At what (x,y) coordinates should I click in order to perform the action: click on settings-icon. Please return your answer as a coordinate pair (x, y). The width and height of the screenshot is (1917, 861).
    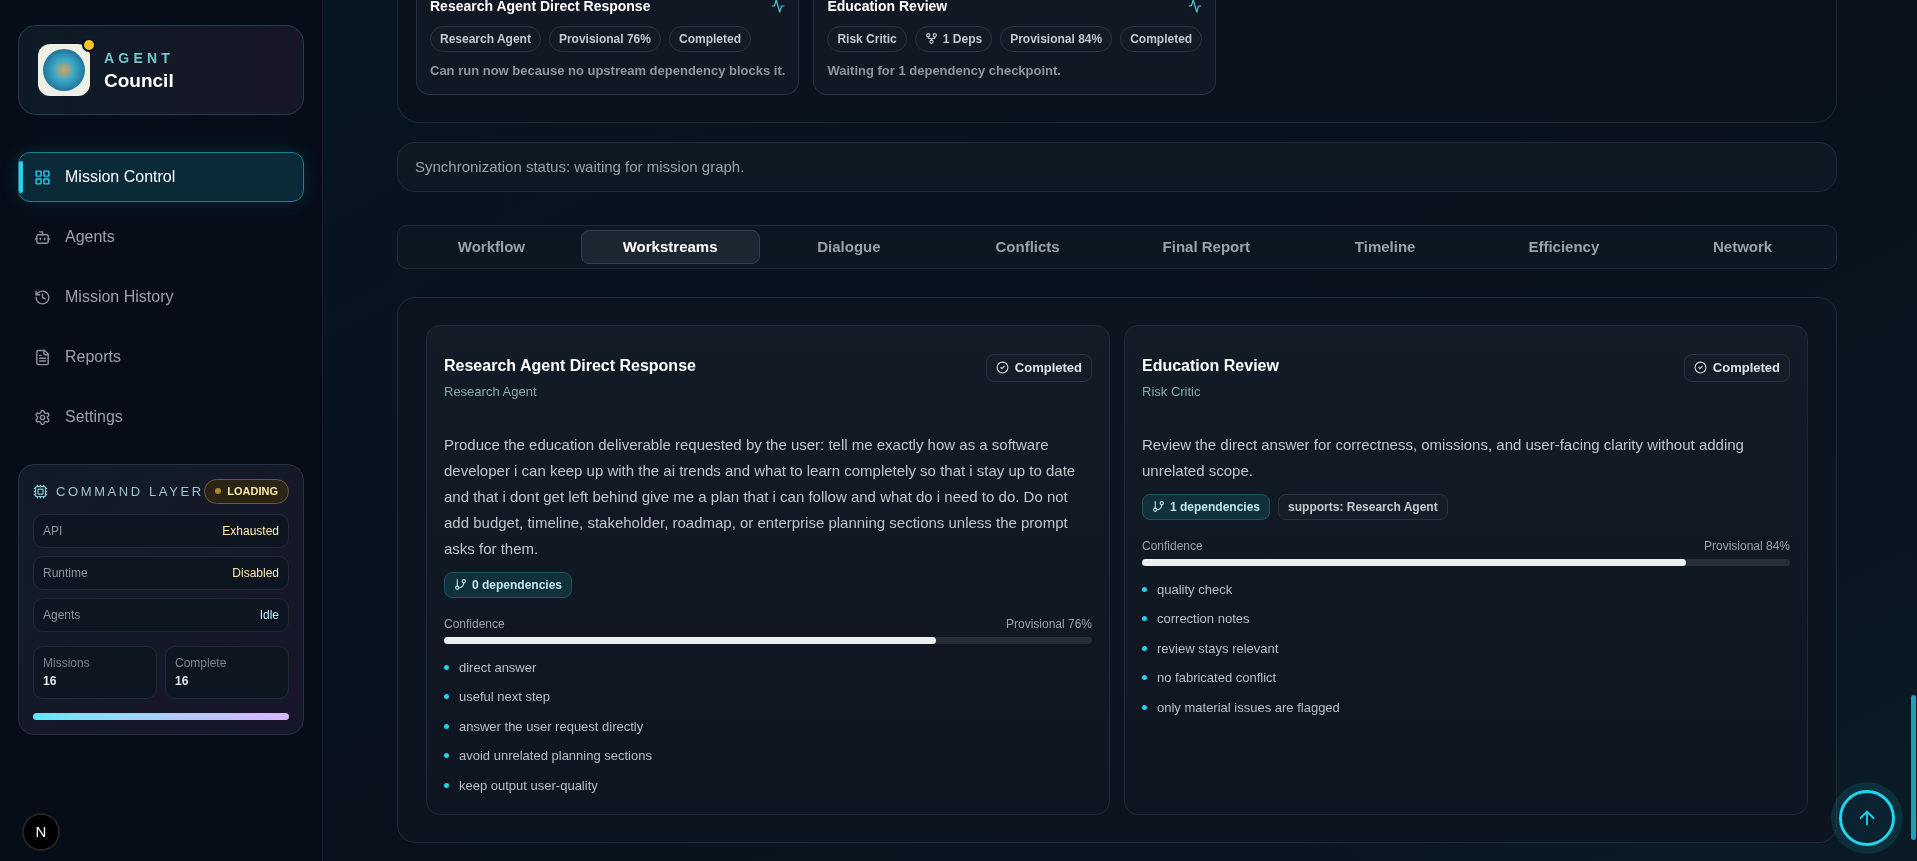
    Looking at the image, I should click on (42, 417).